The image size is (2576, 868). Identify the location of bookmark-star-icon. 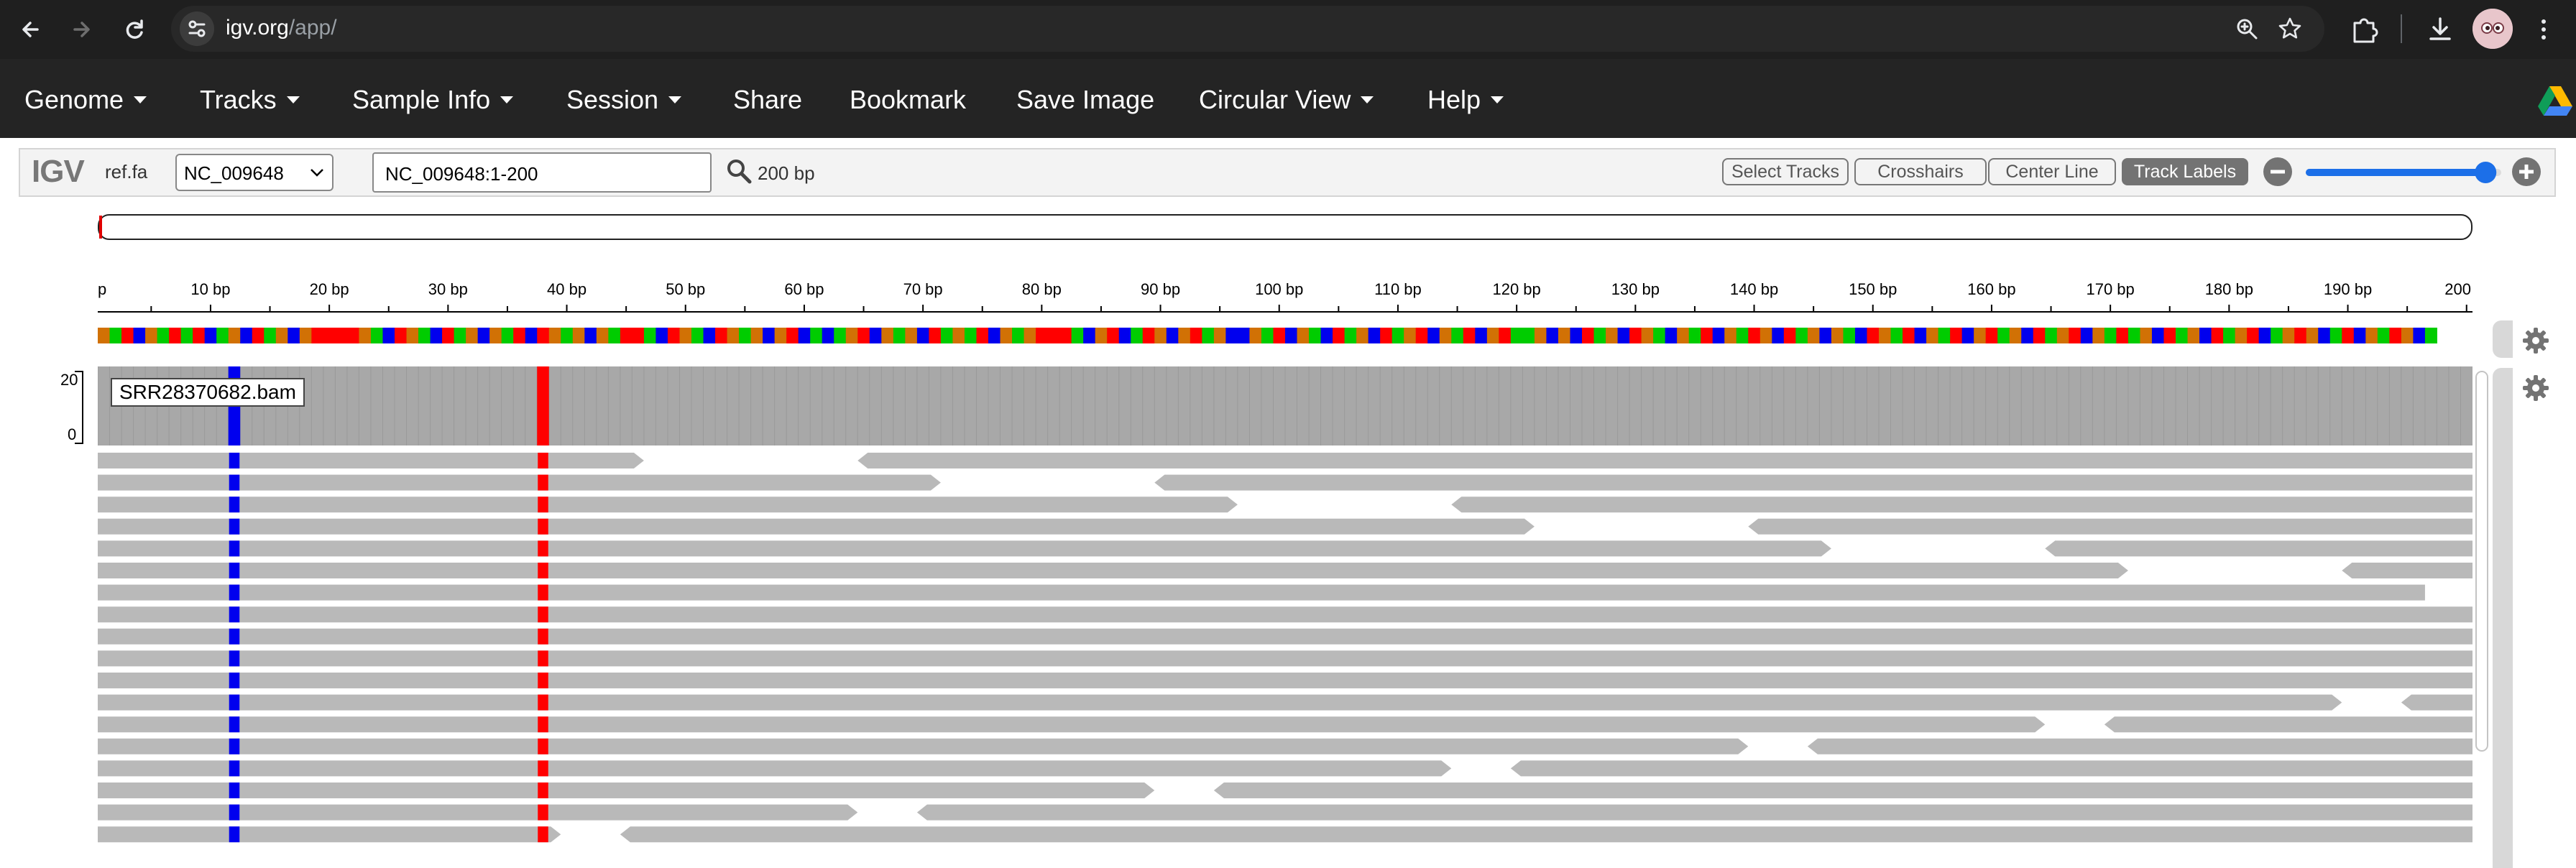
(2290, 29).